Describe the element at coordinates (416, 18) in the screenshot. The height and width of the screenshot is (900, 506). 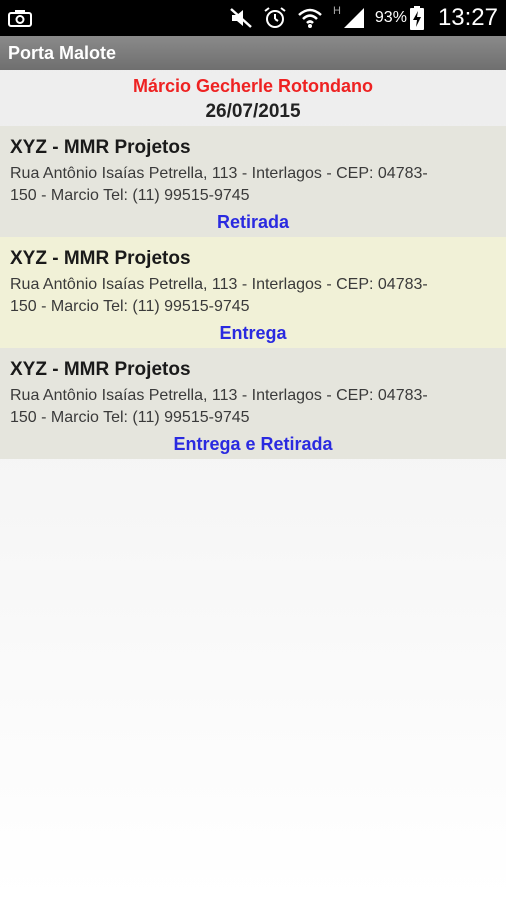
I see `battery-charging-icon` at that location.